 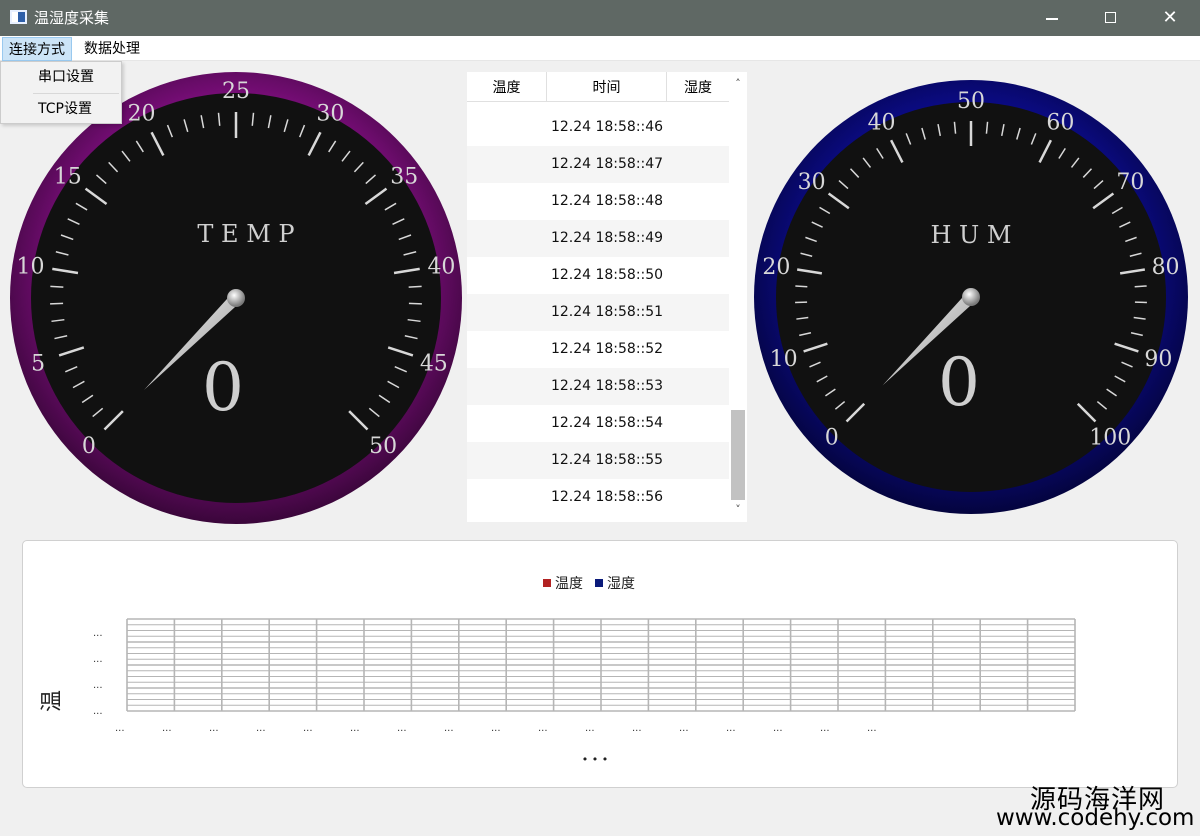 I want to click on hum-tick-label: 70, so click(x=1130, y=182).